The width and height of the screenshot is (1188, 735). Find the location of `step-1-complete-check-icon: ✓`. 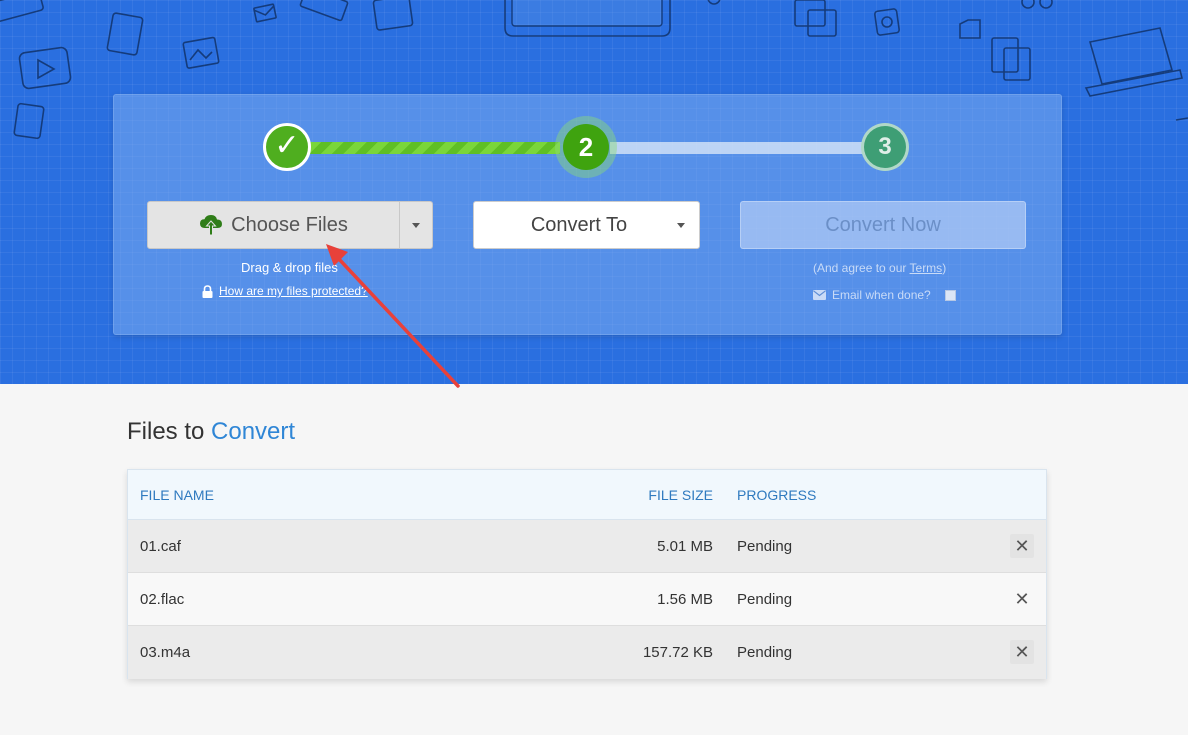

step-1-complete-check-icon: ✓ is located at coordinates (287, 147).